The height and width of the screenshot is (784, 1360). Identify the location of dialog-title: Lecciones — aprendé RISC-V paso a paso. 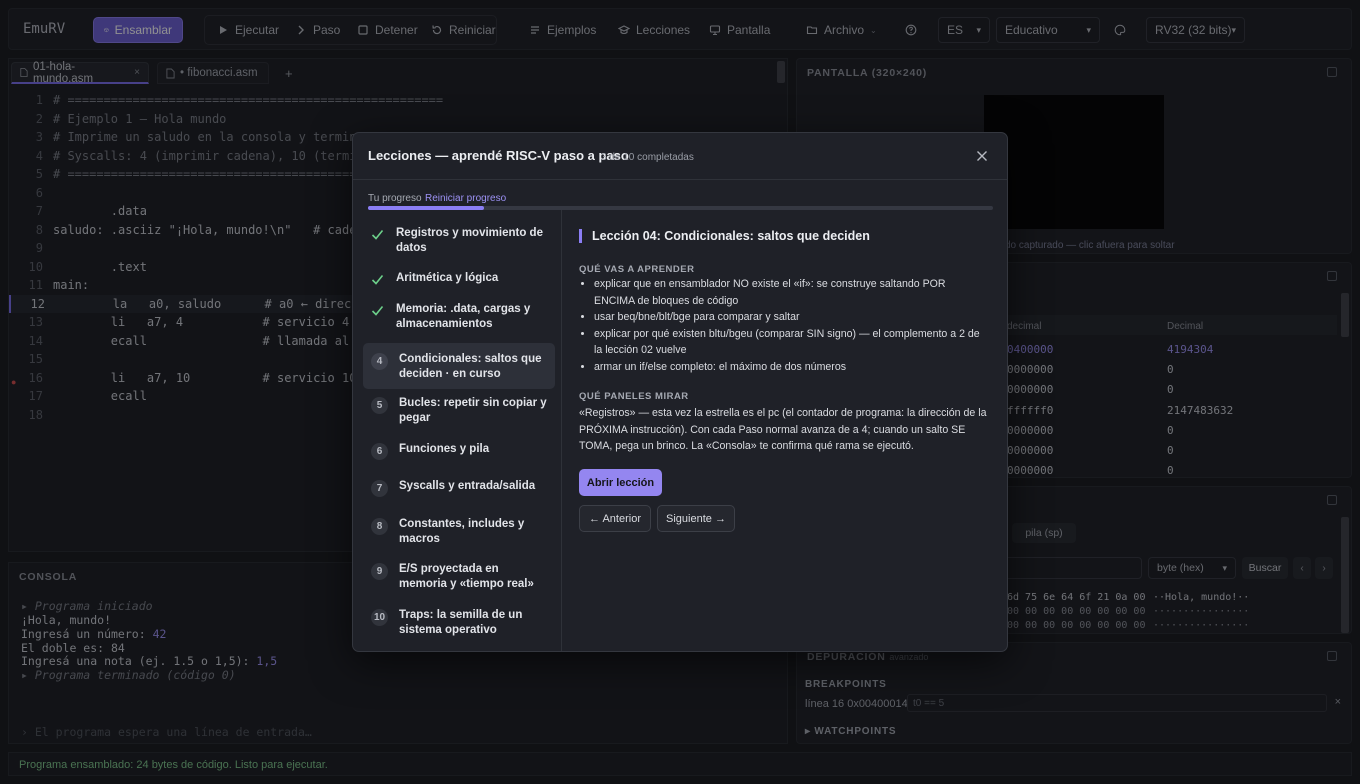
(498, 155).